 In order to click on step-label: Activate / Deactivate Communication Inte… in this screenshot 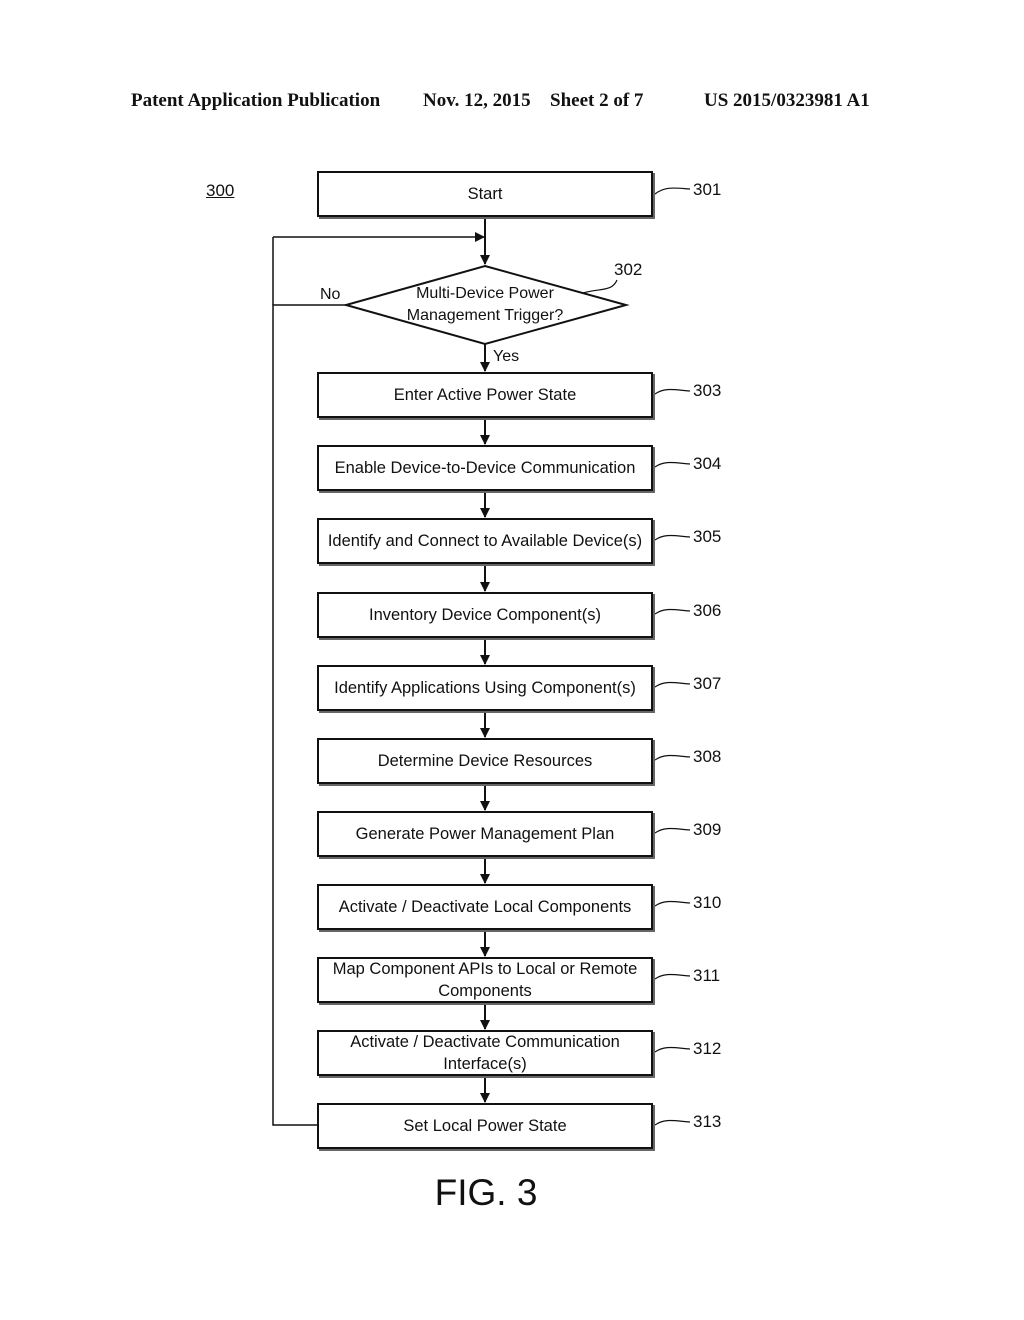, I will do `click(485, 1053)`.